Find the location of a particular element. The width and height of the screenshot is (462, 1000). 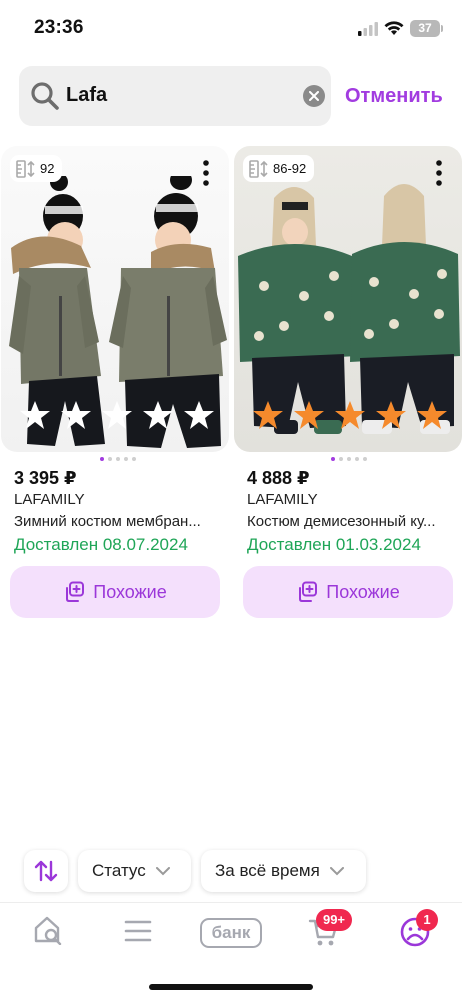

search-field: Lafa is located at coordinates (175, 96).